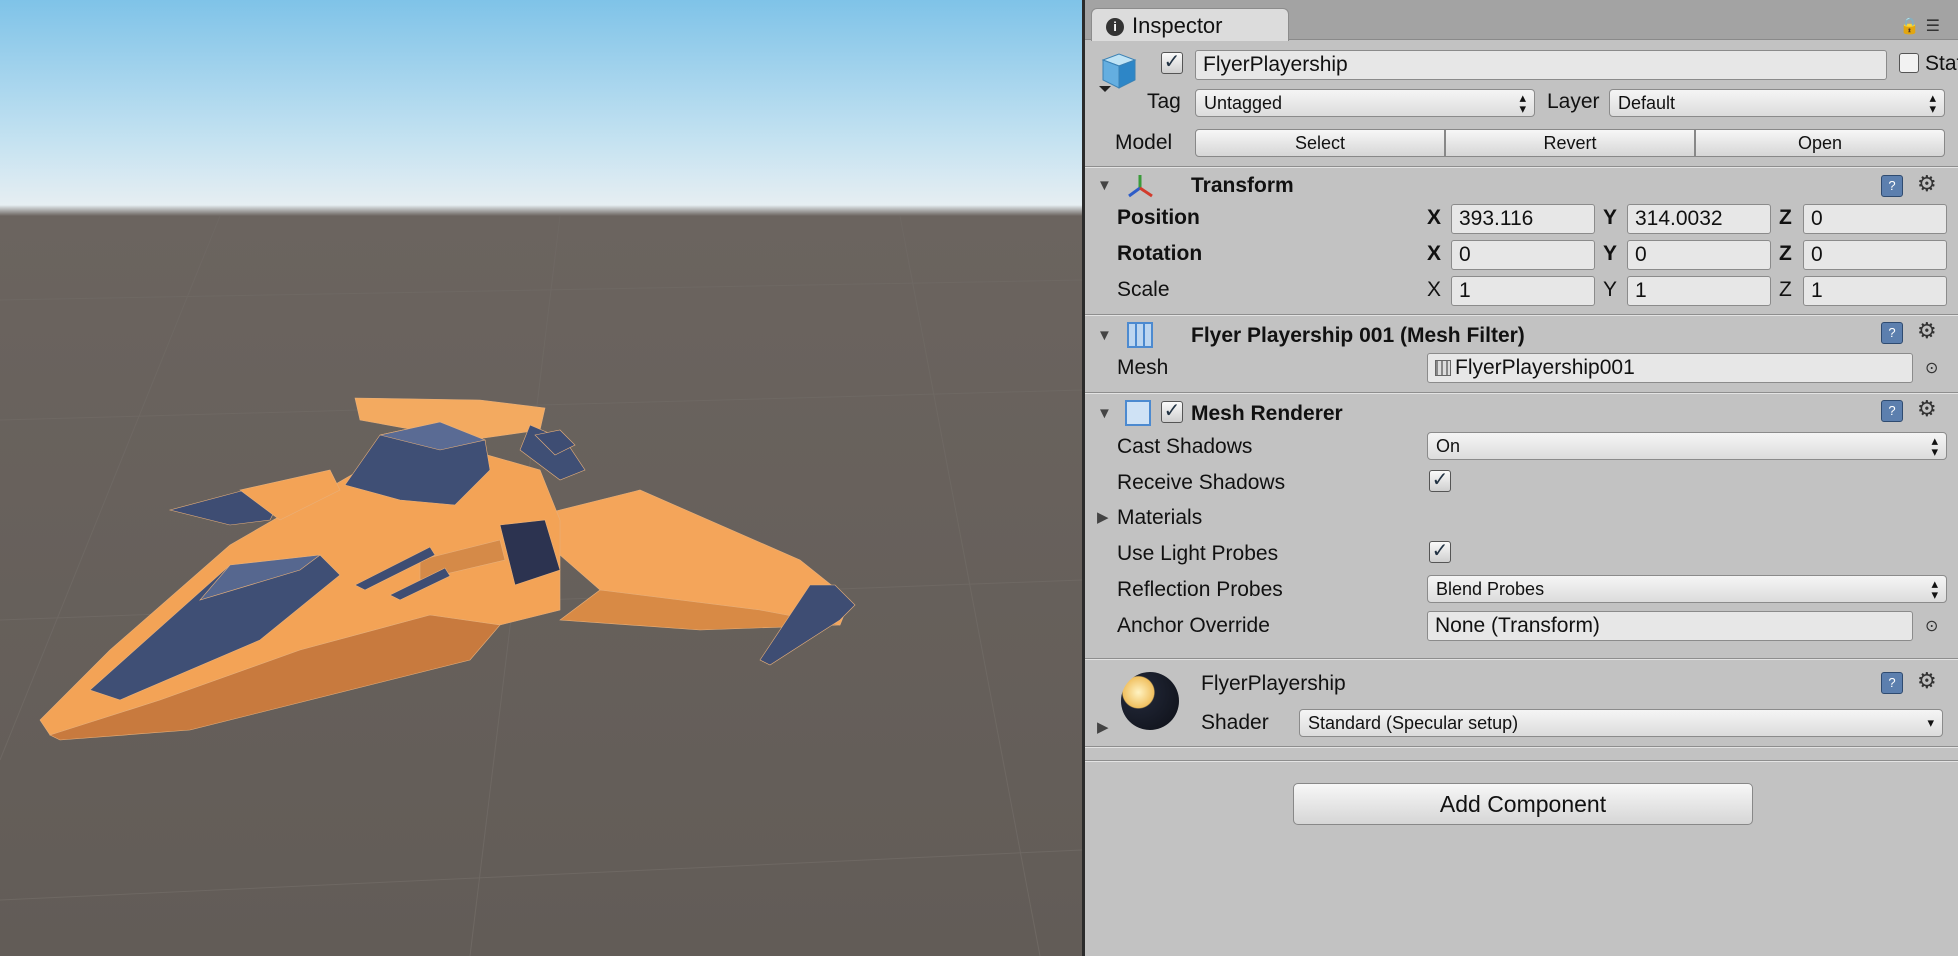  What do you see at coordinates (1913, 26) in the screenshot?
I see `lock-icon: 🔒` at bounding box center [1913, 26].